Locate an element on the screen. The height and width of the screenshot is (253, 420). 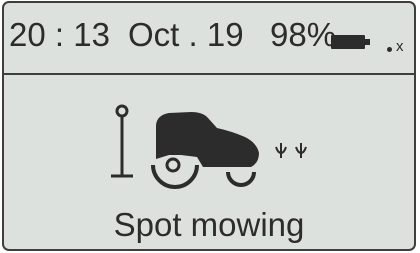
date-display: Oct . 19 is located at coordinates (186, 34).